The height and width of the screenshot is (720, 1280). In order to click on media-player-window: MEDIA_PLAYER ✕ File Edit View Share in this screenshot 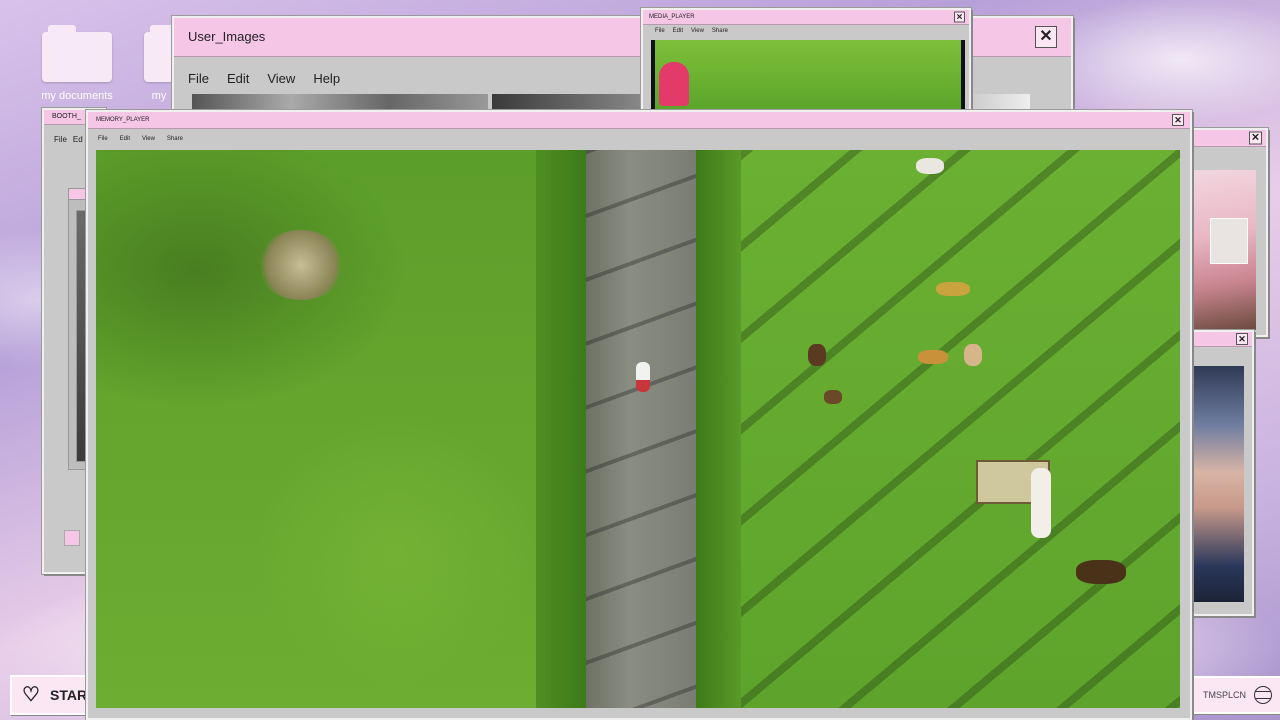, I will do `click(806, 61)`.